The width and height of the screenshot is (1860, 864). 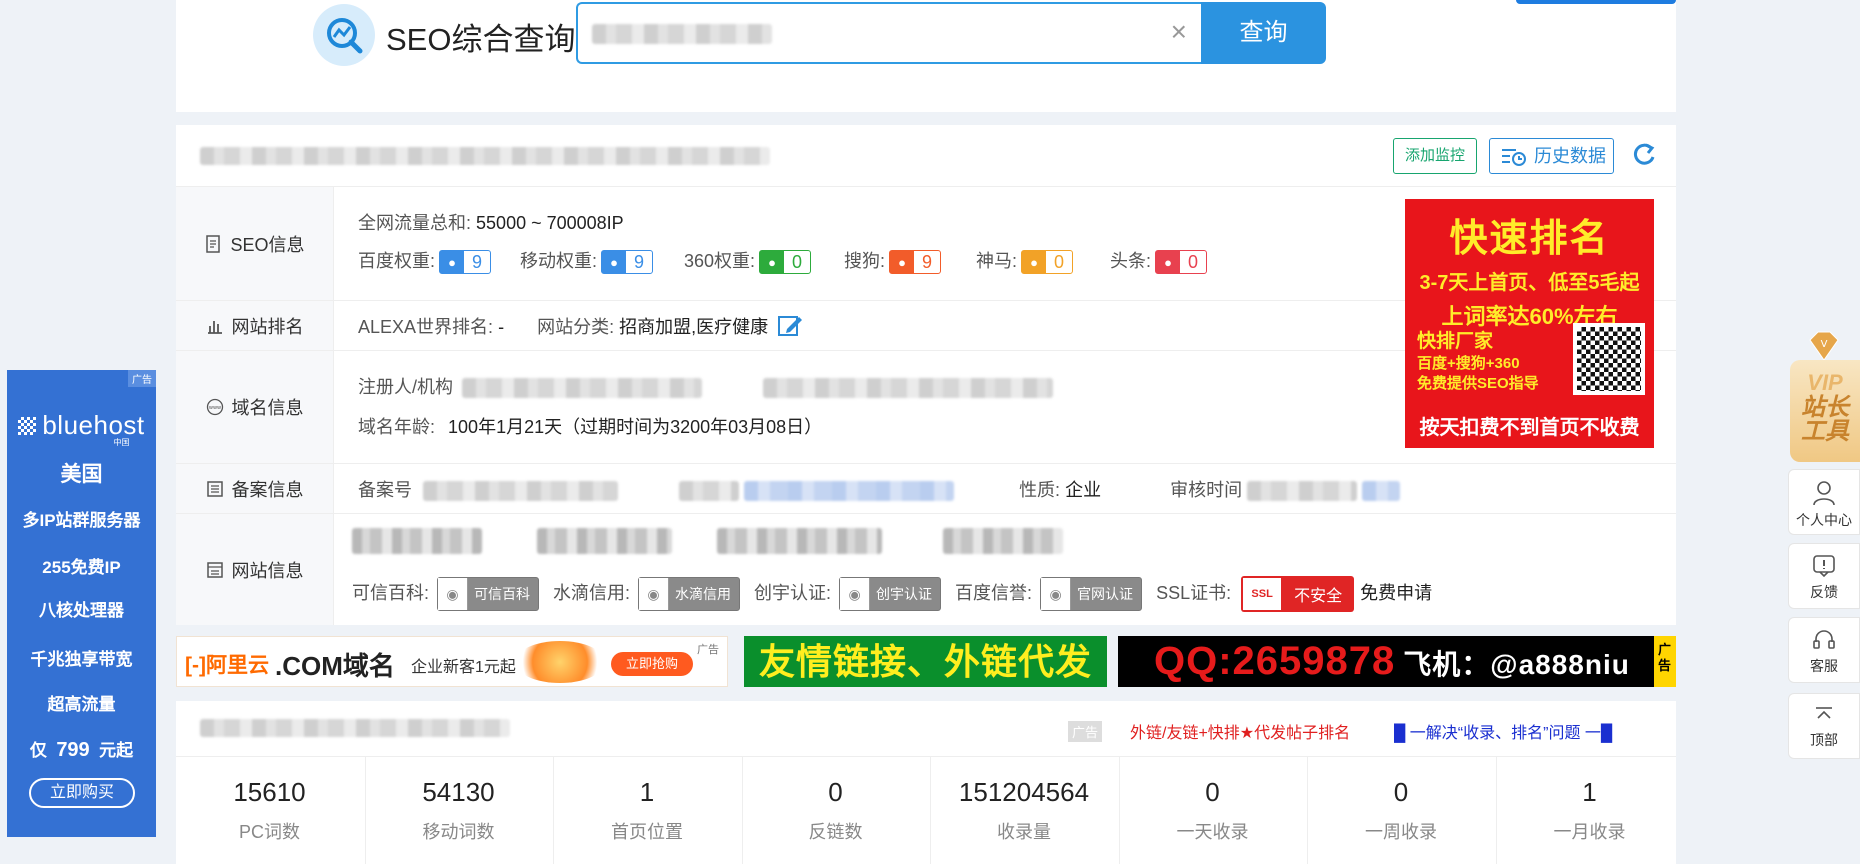 I want to click on cert-badge: ◉ 可信百科, so click(x=488, y=594).